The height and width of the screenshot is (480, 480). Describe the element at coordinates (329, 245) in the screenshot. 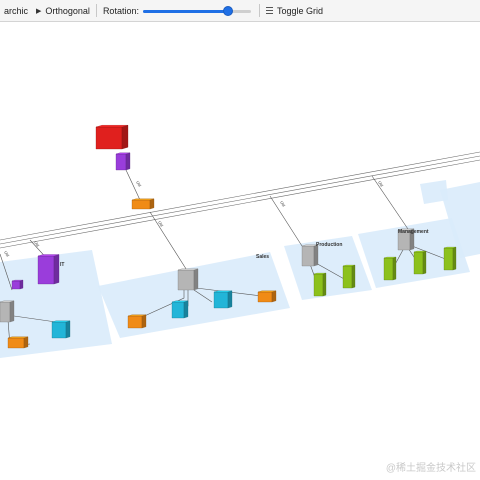

I see `group-title-production: Production` at that location.